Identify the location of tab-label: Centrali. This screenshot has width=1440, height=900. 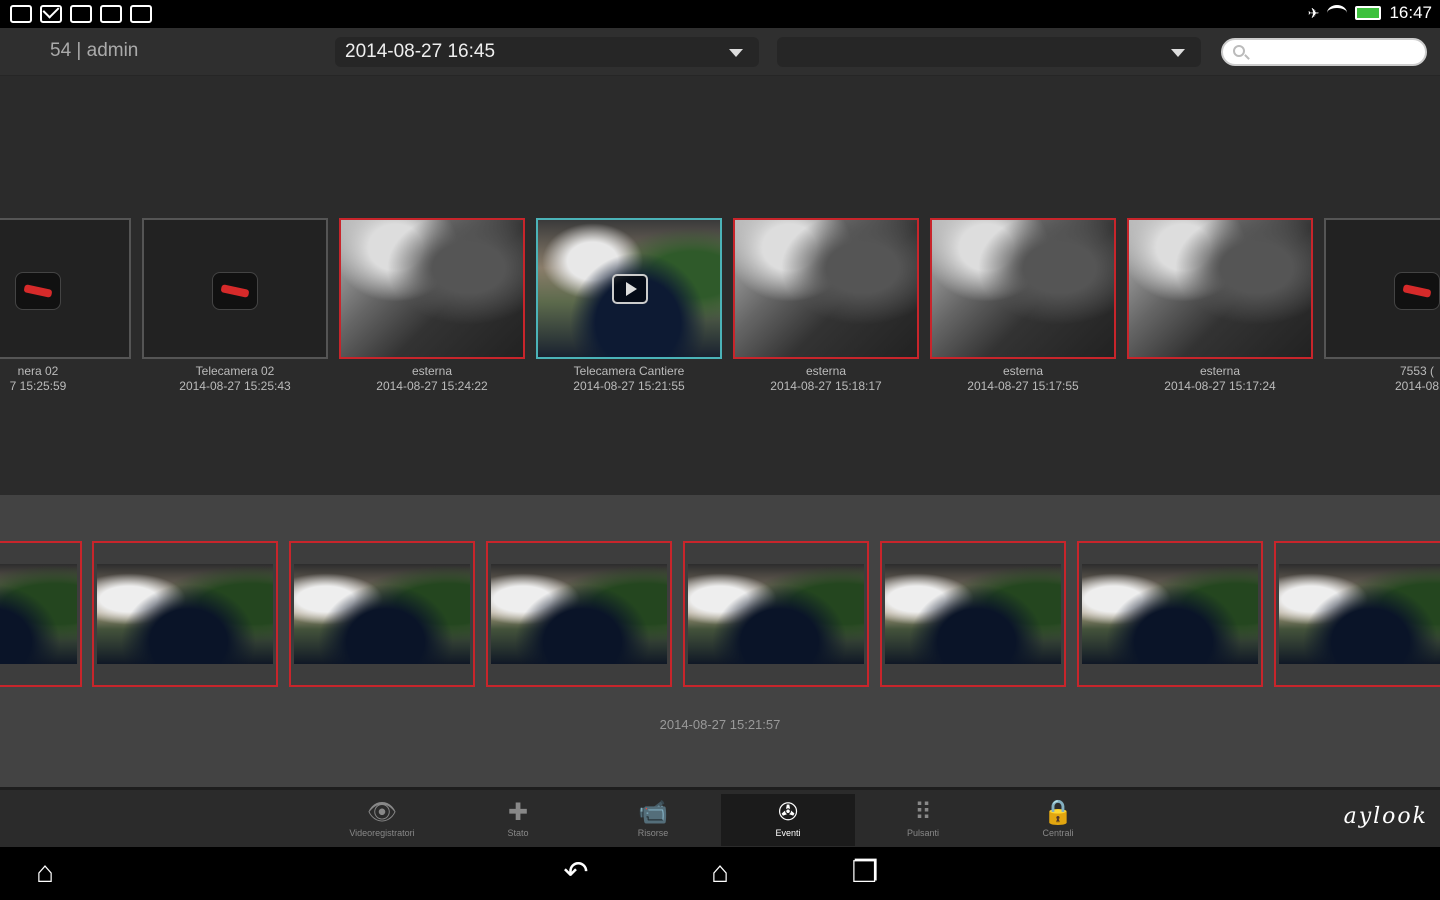
(1058, 833).